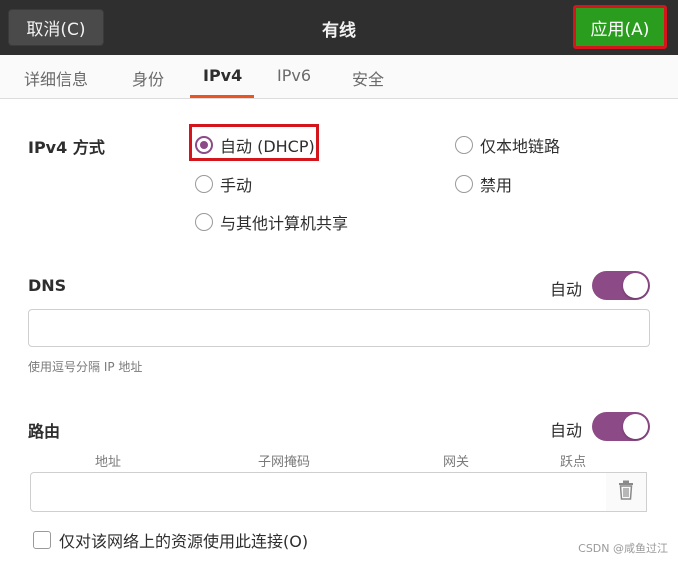 This screenshot has width=678, height=564. Describe the element at coordinates (455, 492) in the screenshot. I see `route-gateway-input` at that location.